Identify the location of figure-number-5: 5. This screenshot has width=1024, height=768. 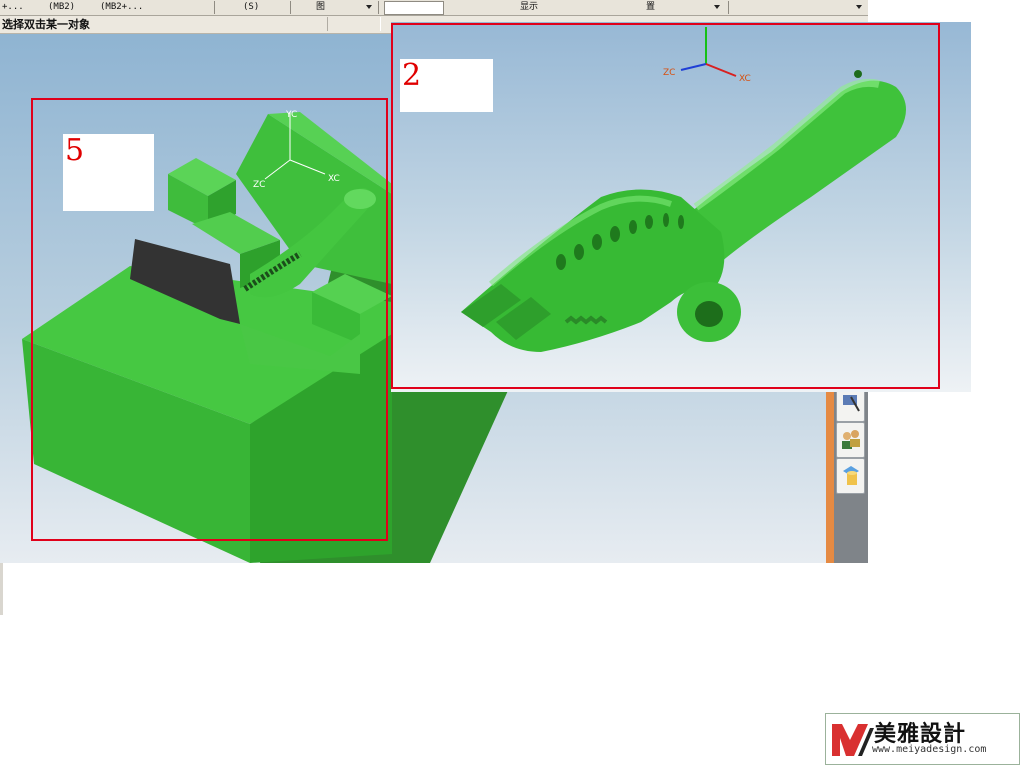
(75, 150).